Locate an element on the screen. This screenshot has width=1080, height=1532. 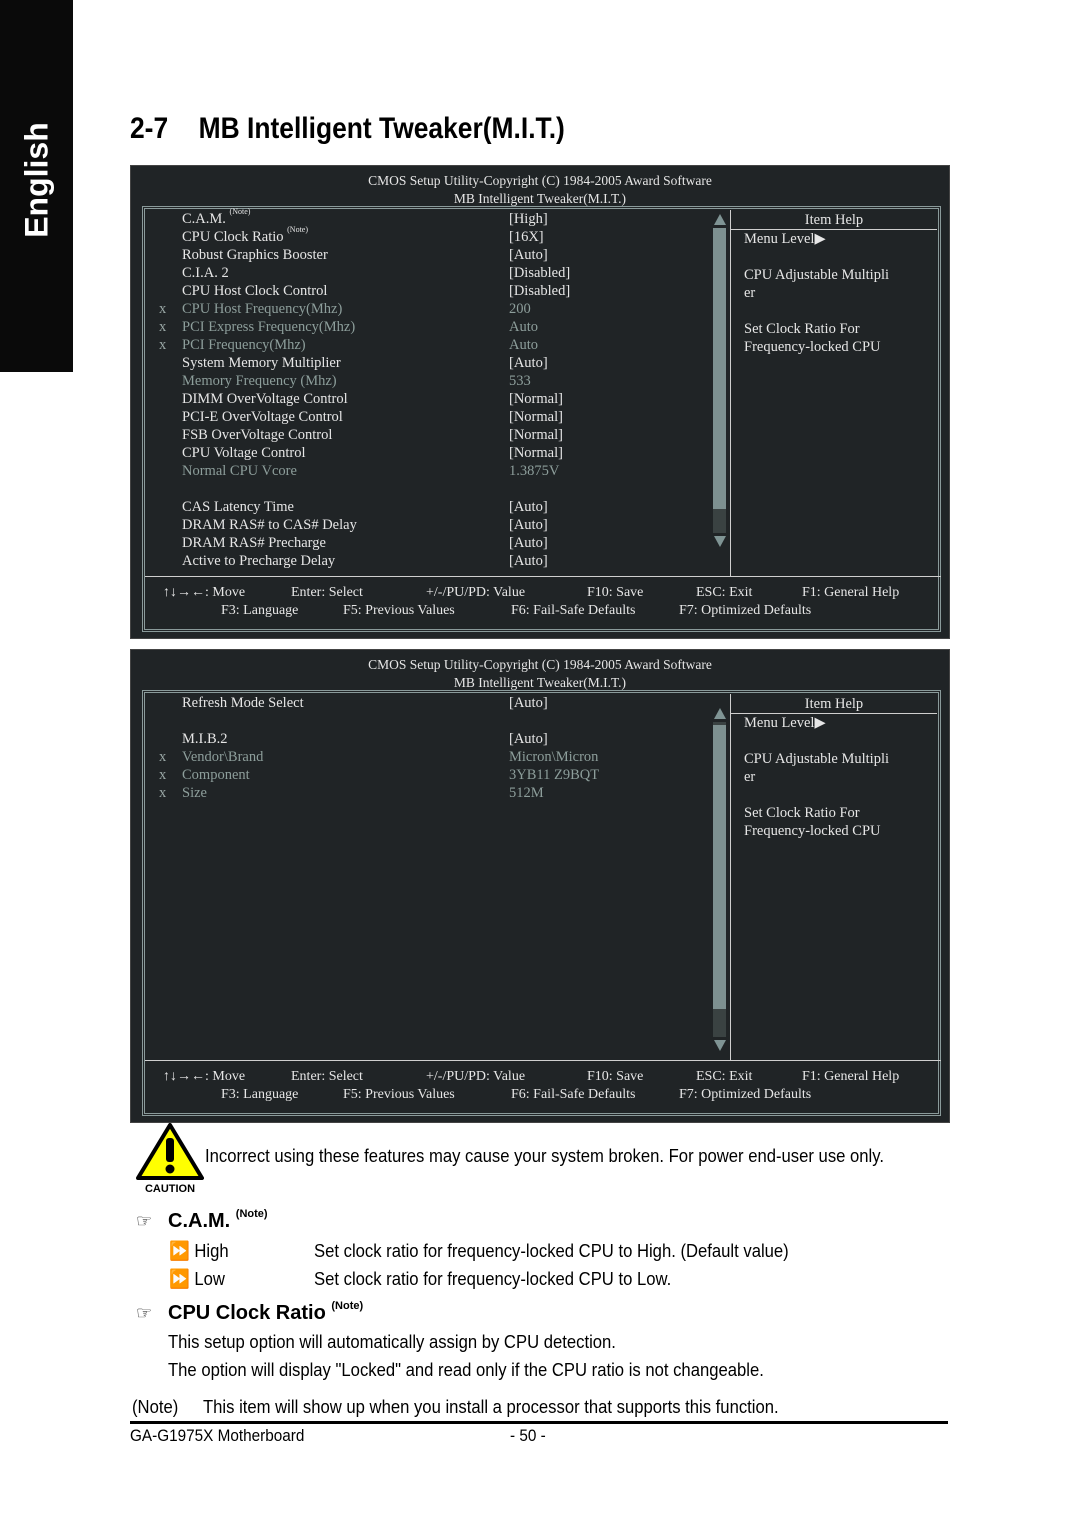
cam-heading: ☞ C.A.M. (Note) is located at coordinates (202, 1220).